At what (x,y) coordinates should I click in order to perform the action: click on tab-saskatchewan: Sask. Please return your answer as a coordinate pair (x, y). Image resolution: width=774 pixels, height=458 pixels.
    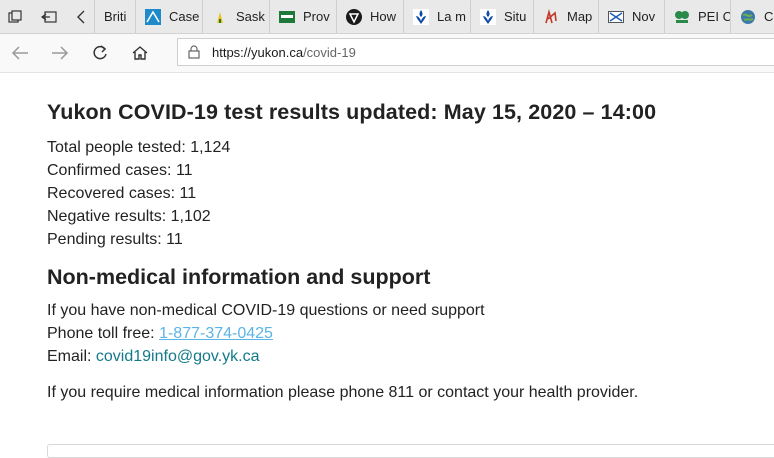
    Looking at the image, I should click on (235, 16).